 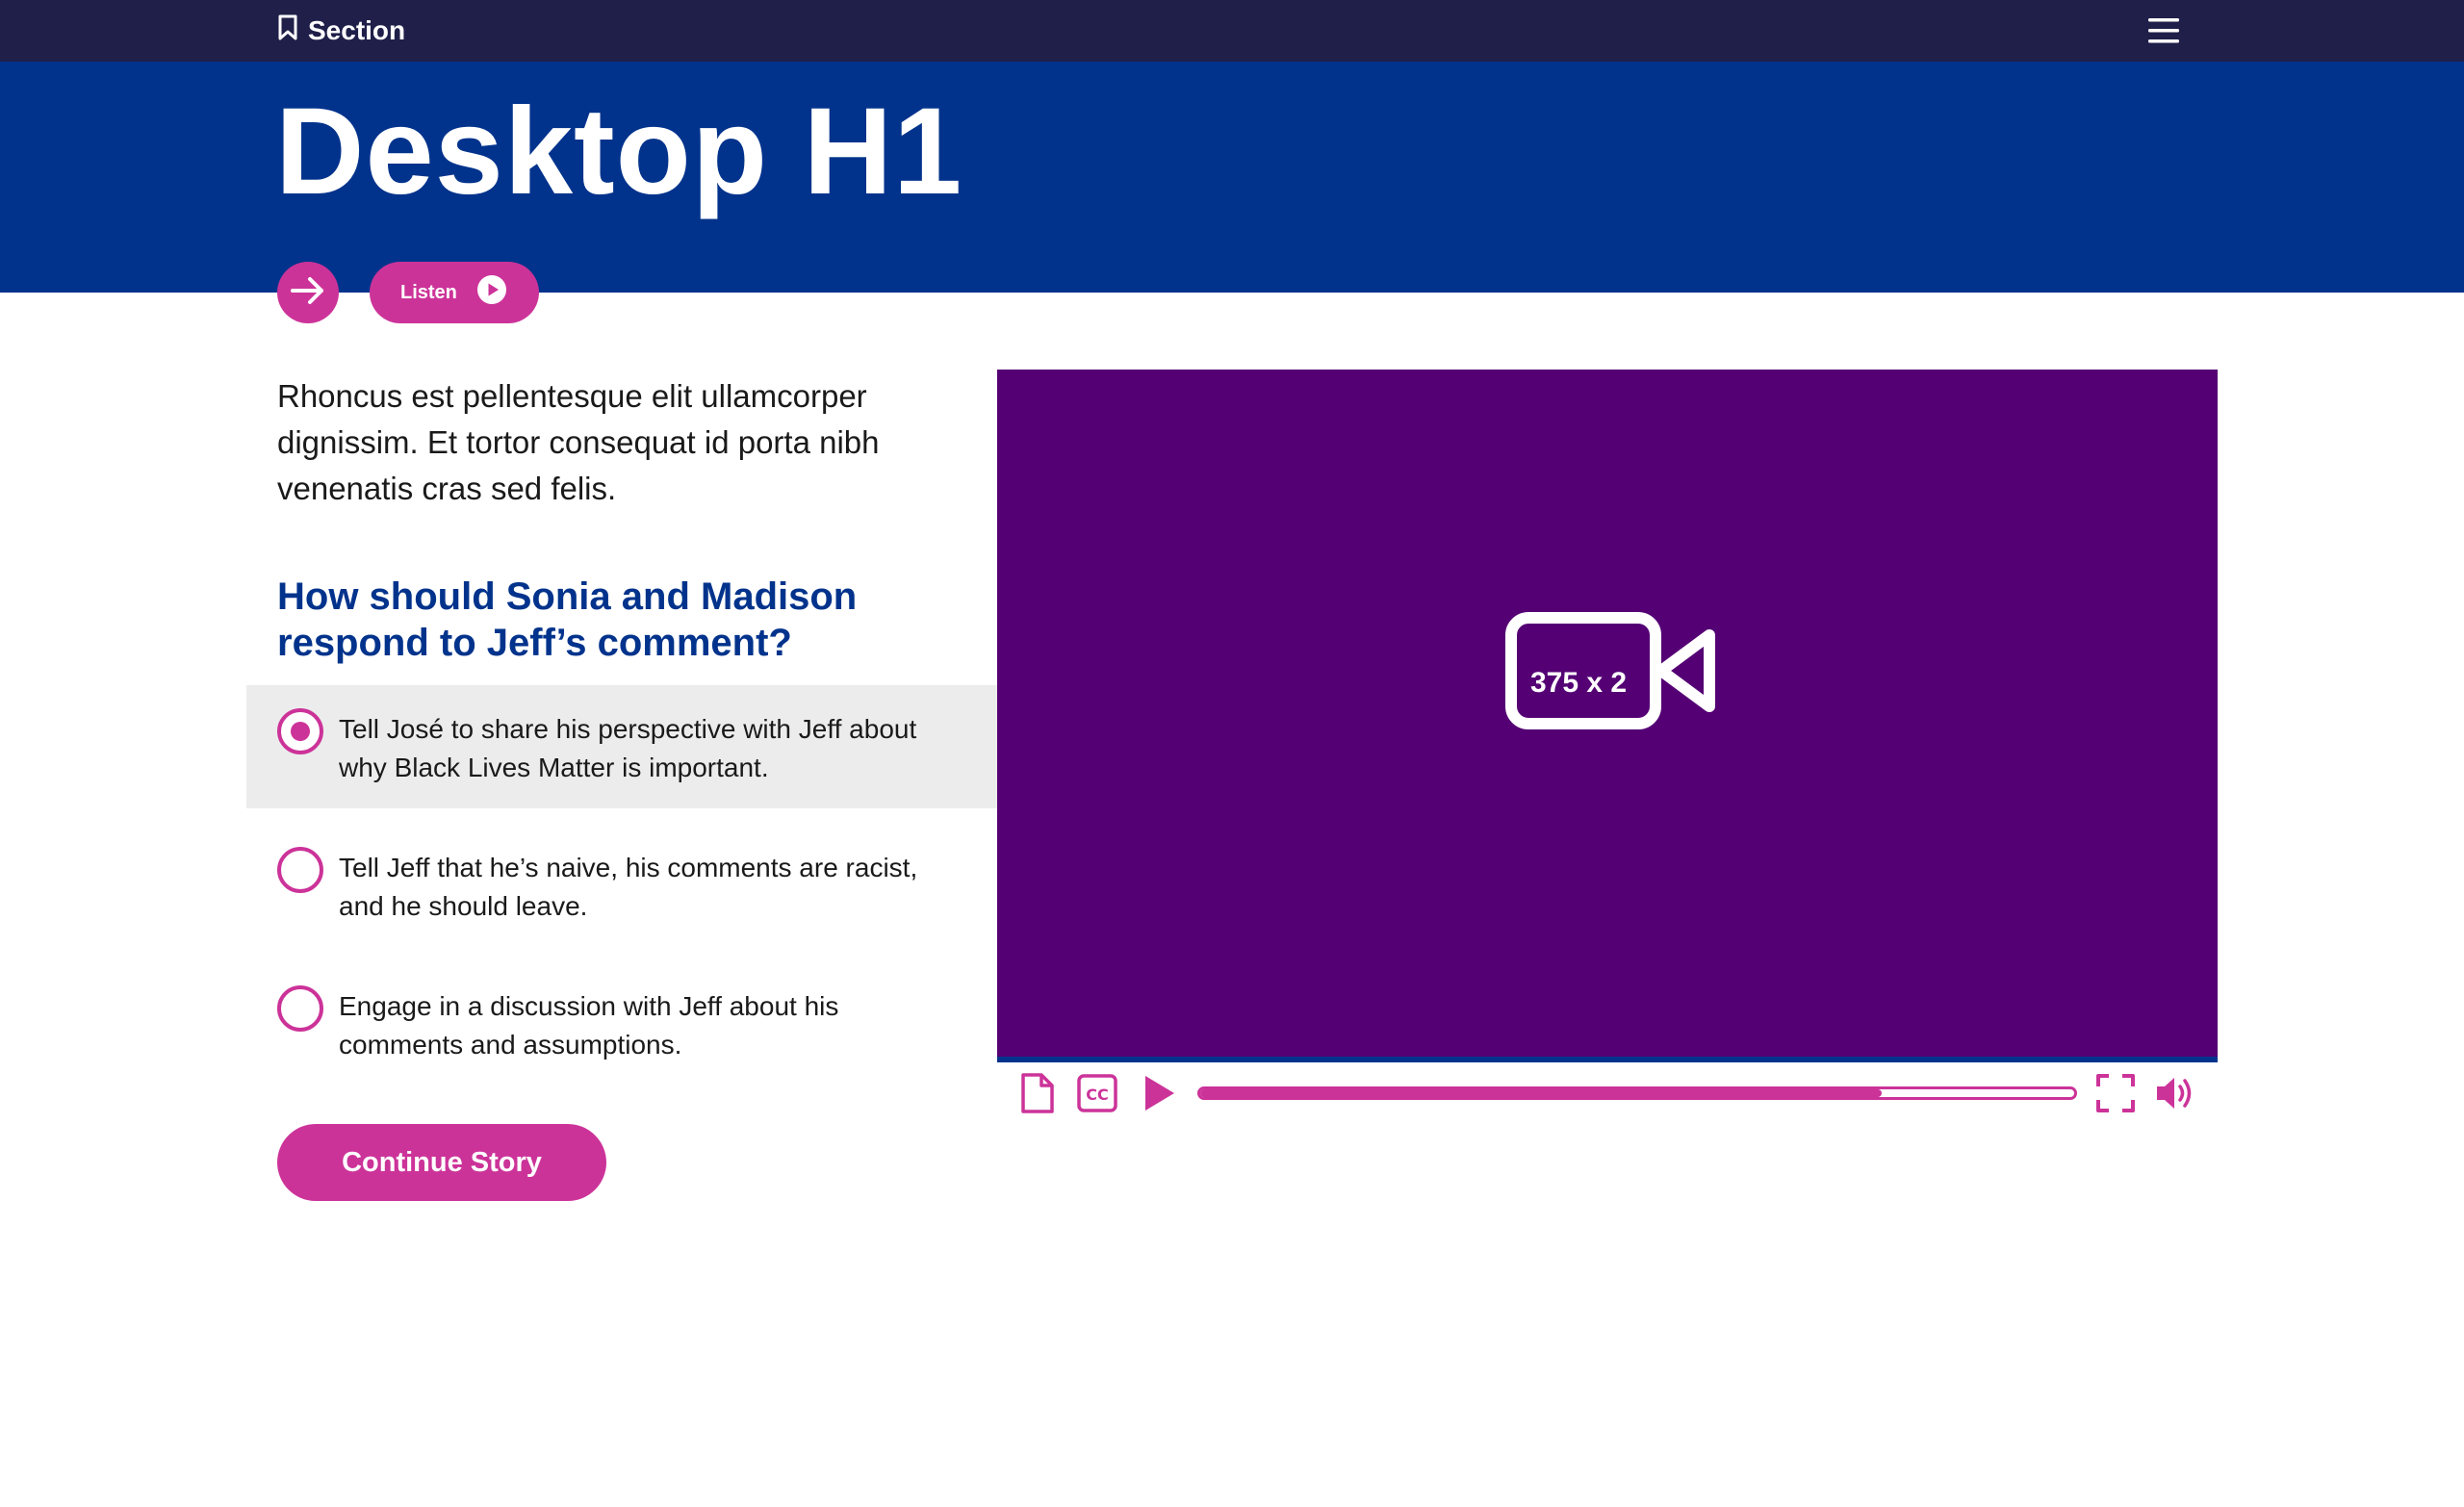 I want to click on volume-icon, so click(x=2175, y=1093).